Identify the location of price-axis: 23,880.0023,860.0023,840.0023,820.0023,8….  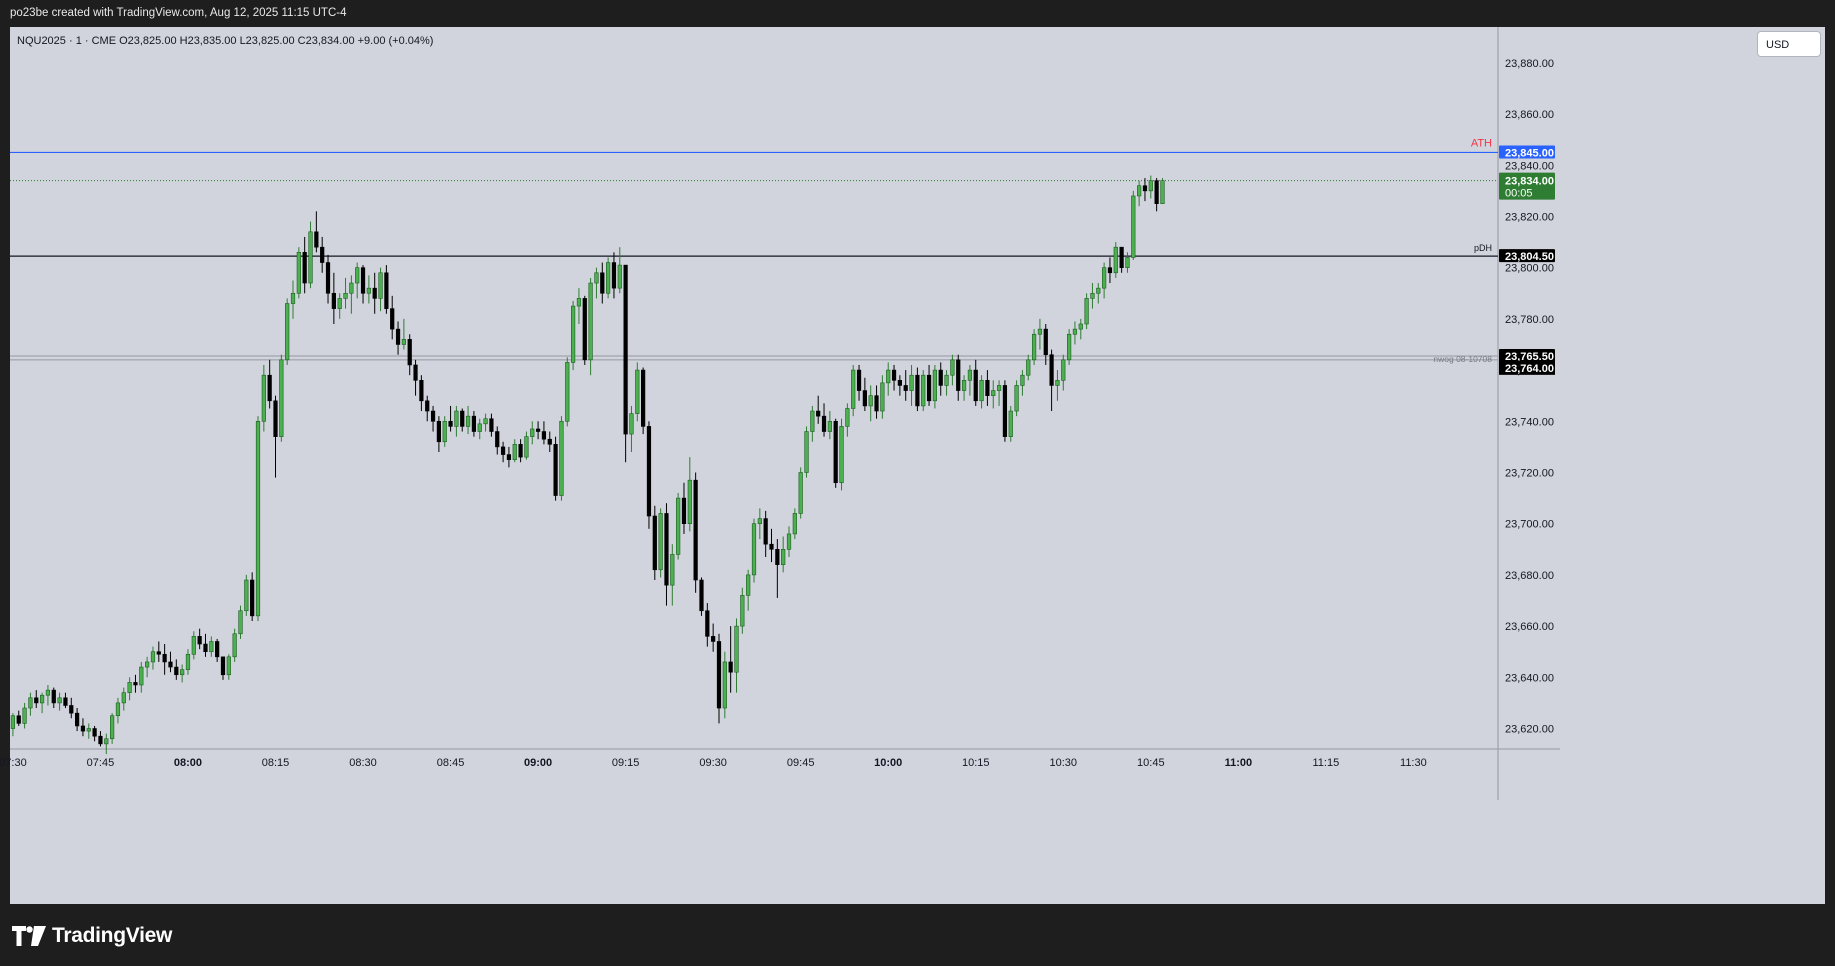
(1529, 397).